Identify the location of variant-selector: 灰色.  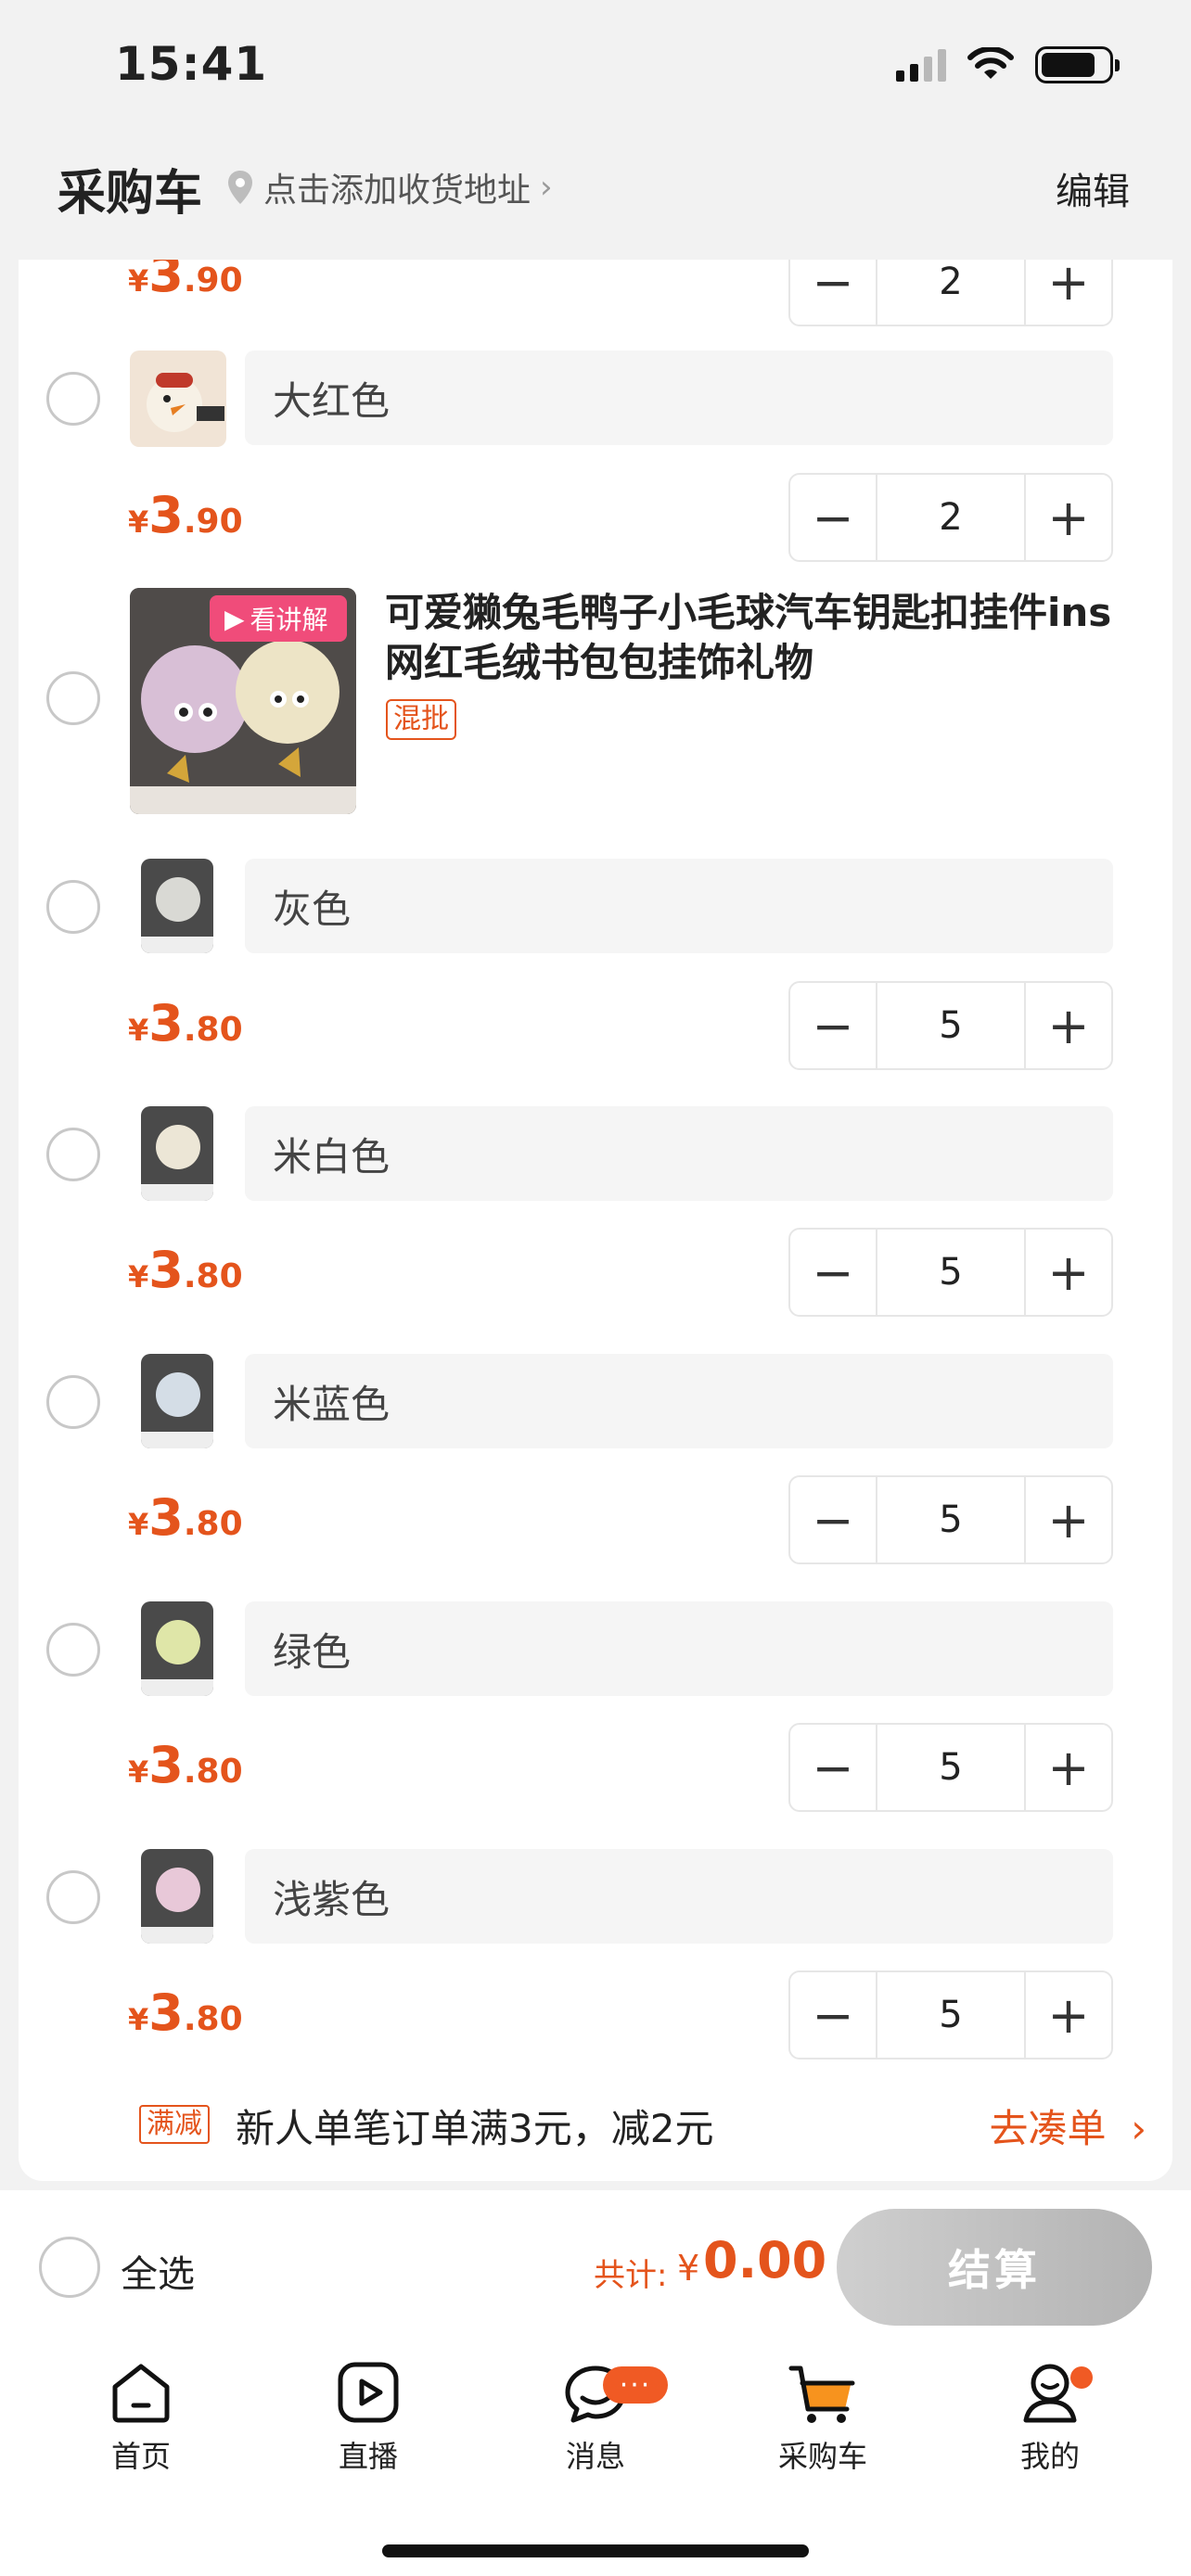
(679, 906).